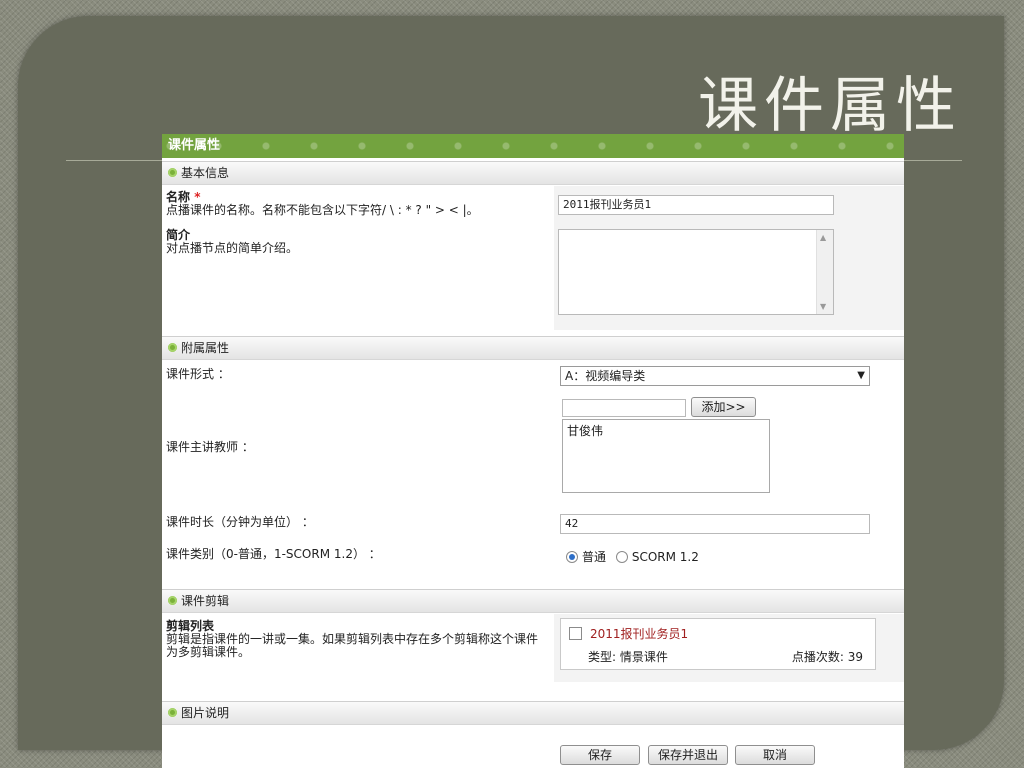 The image size is (1024, 768). I want to click on duration-label: 课件时长（分钟为单位） ：, so click(240, 522).